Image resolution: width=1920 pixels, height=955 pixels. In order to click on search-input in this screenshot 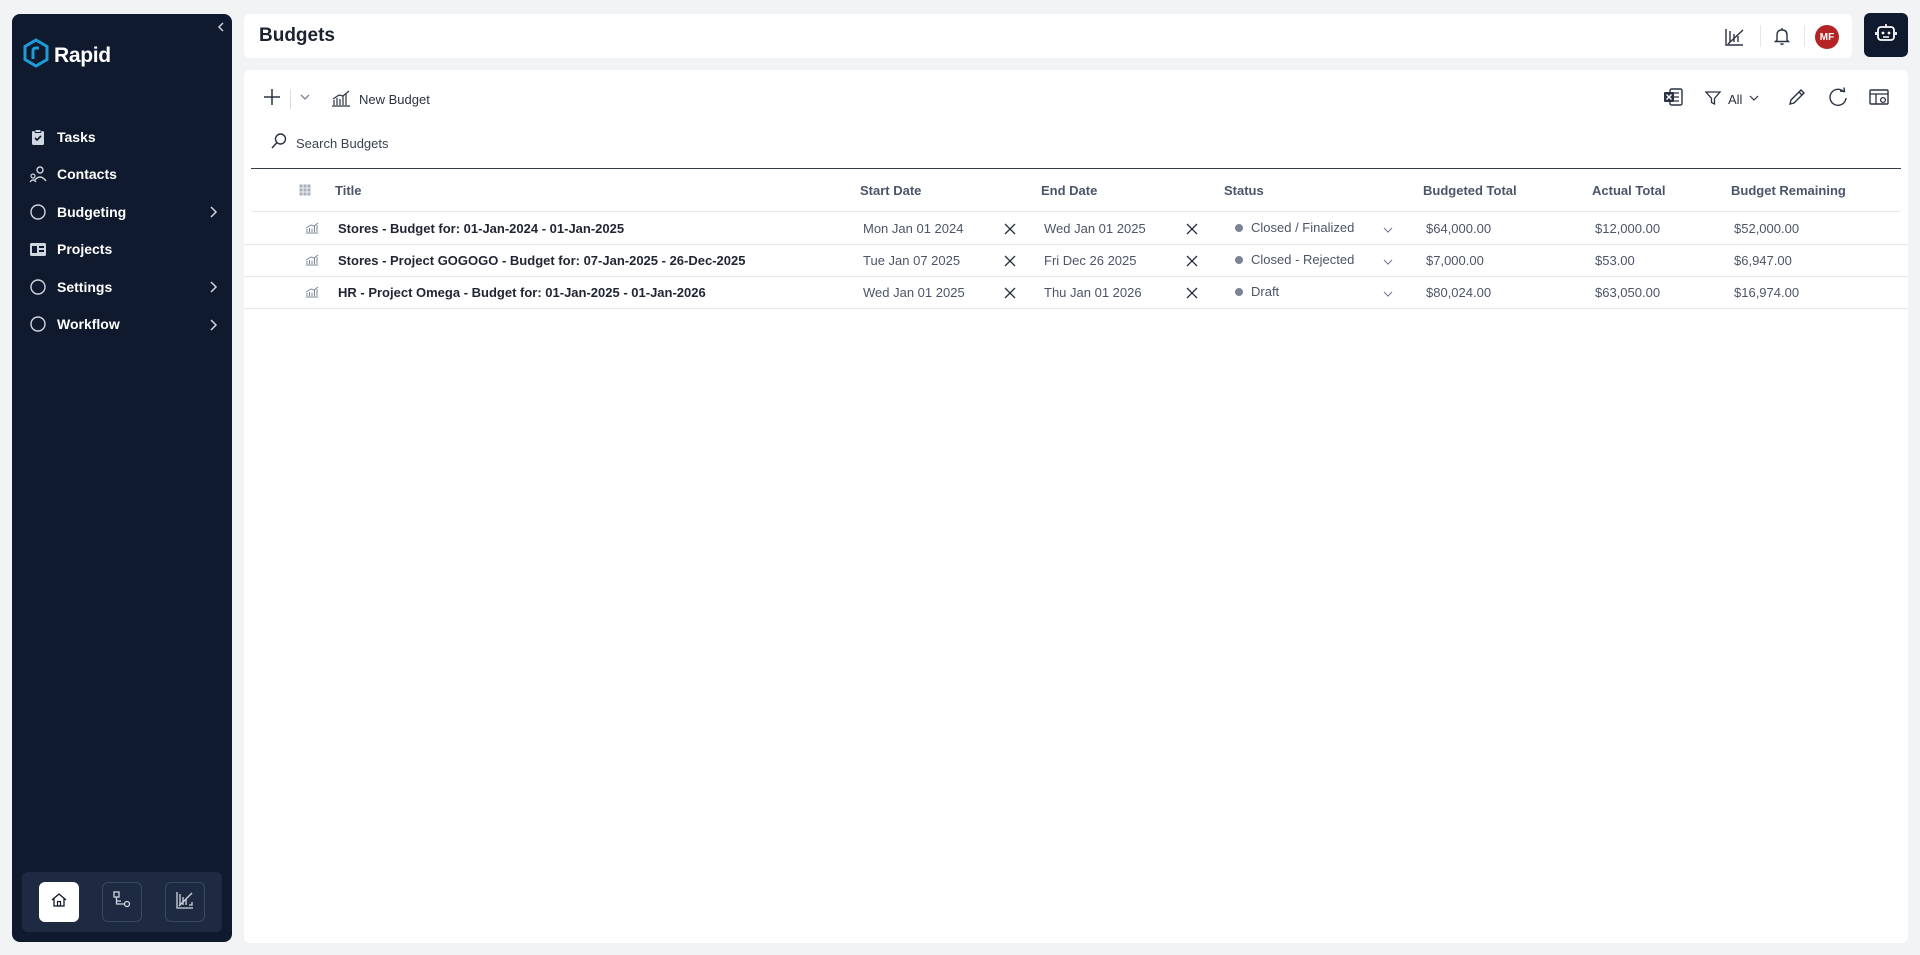, I will do `click(496, 143)`.